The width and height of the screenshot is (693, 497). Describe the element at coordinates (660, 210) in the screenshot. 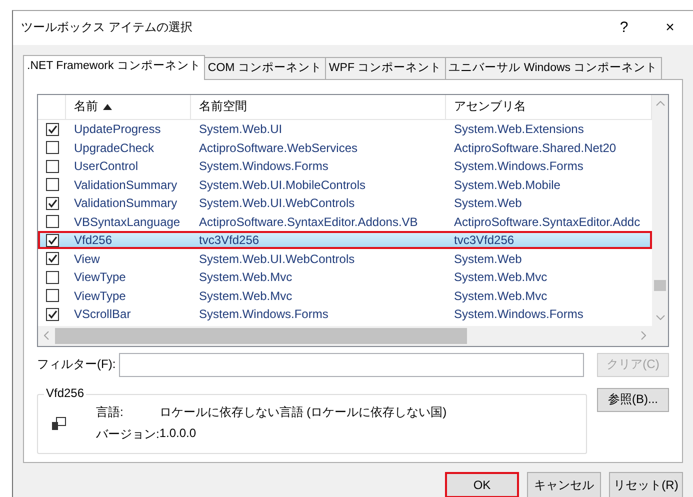

I see `vertical-scrollbar` at that location.